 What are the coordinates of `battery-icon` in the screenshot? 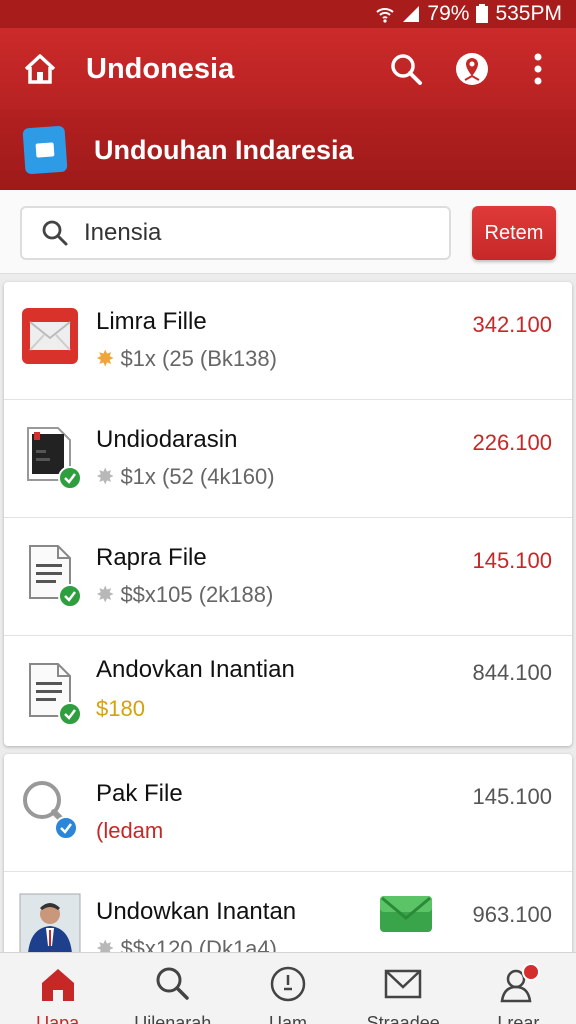 It's located at (482, 13).